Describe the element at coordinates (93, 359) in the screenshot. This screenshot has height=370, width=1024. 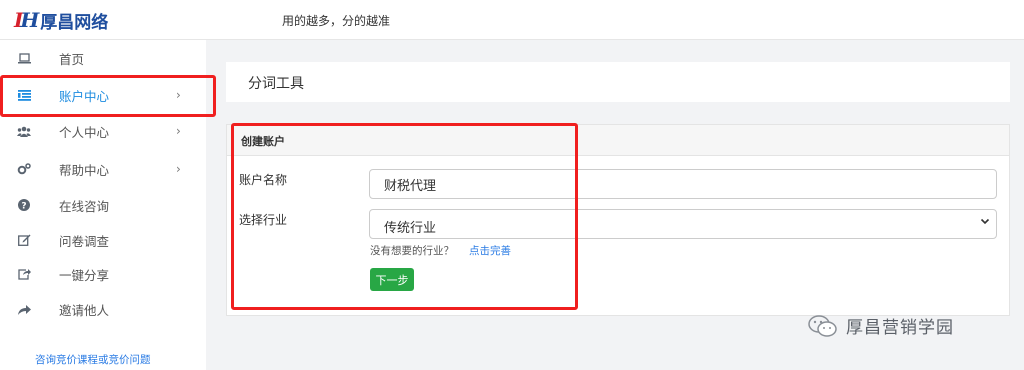
I see `consult-course-link: 咨询竞价课程或竞价问题` at that location.